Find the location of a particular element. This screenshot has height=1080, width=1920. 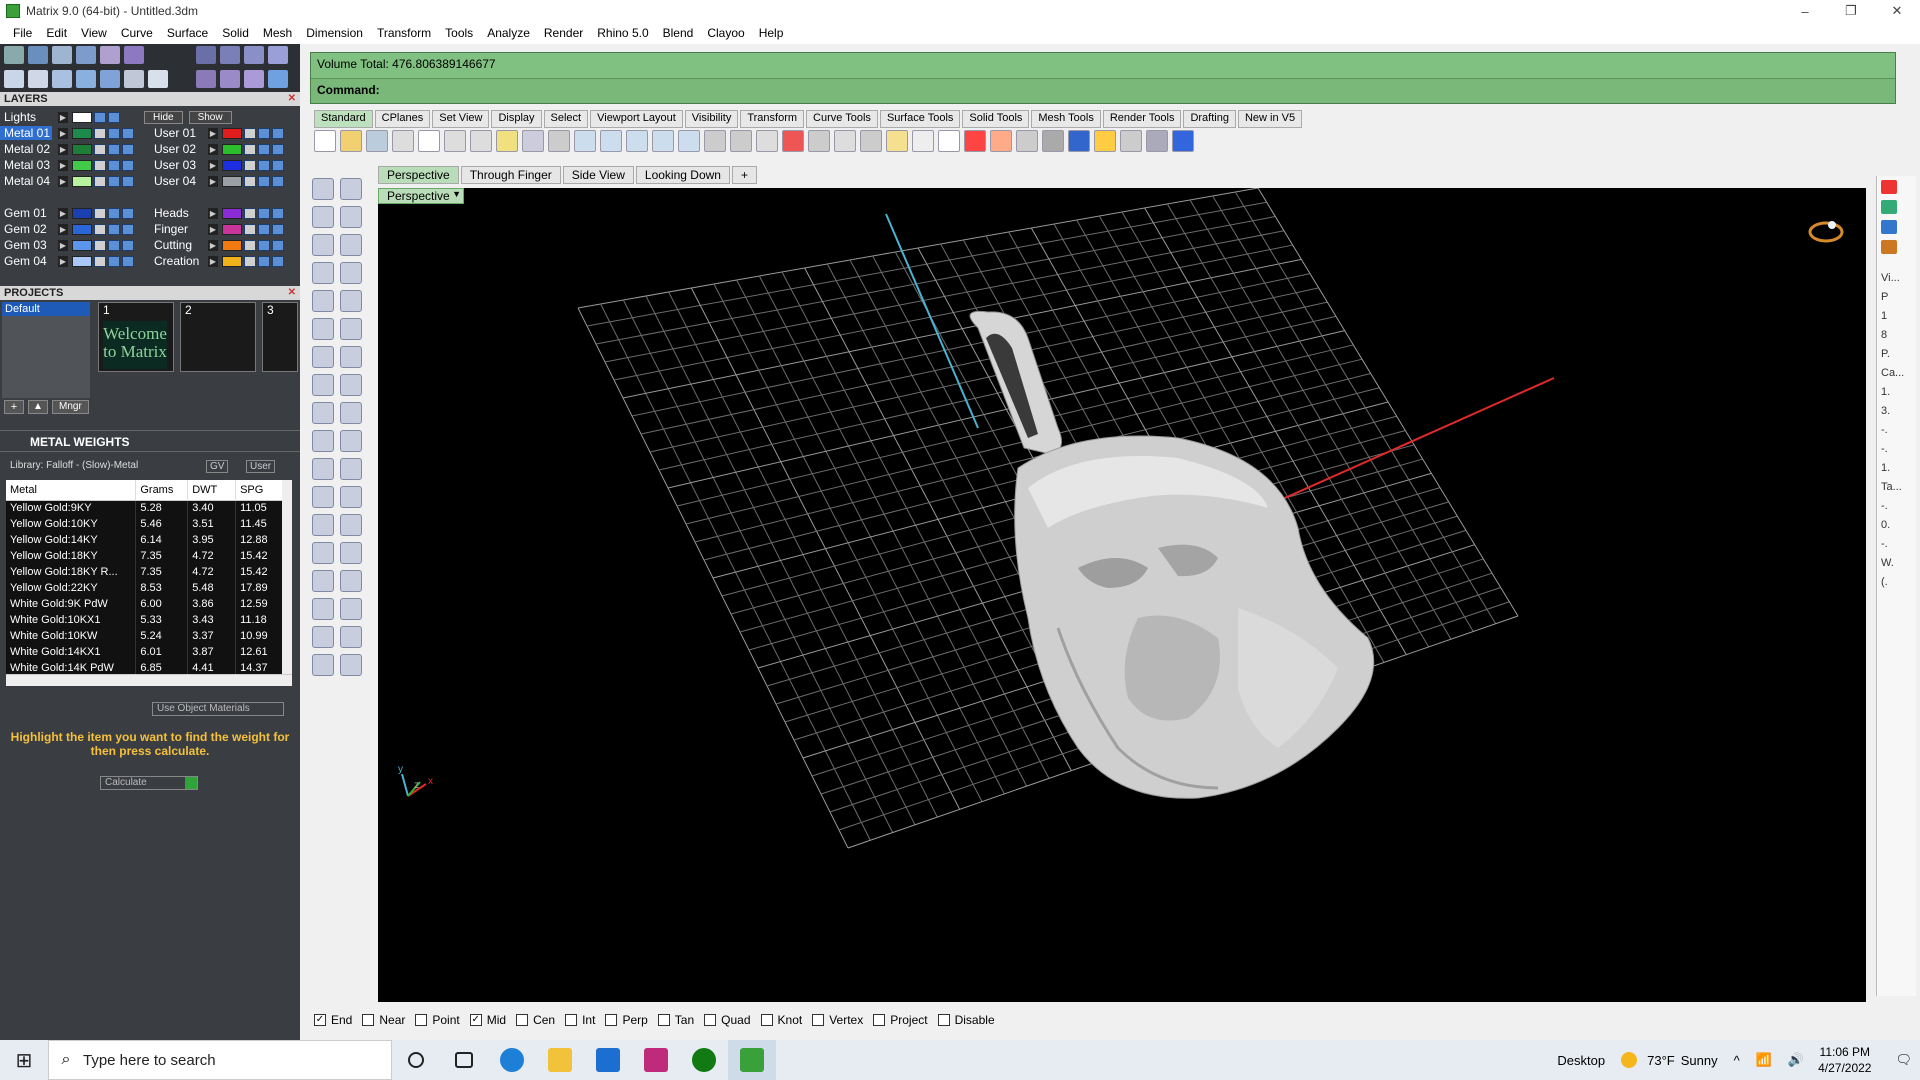

user-toggle: User is located at coordinates (261, 466).